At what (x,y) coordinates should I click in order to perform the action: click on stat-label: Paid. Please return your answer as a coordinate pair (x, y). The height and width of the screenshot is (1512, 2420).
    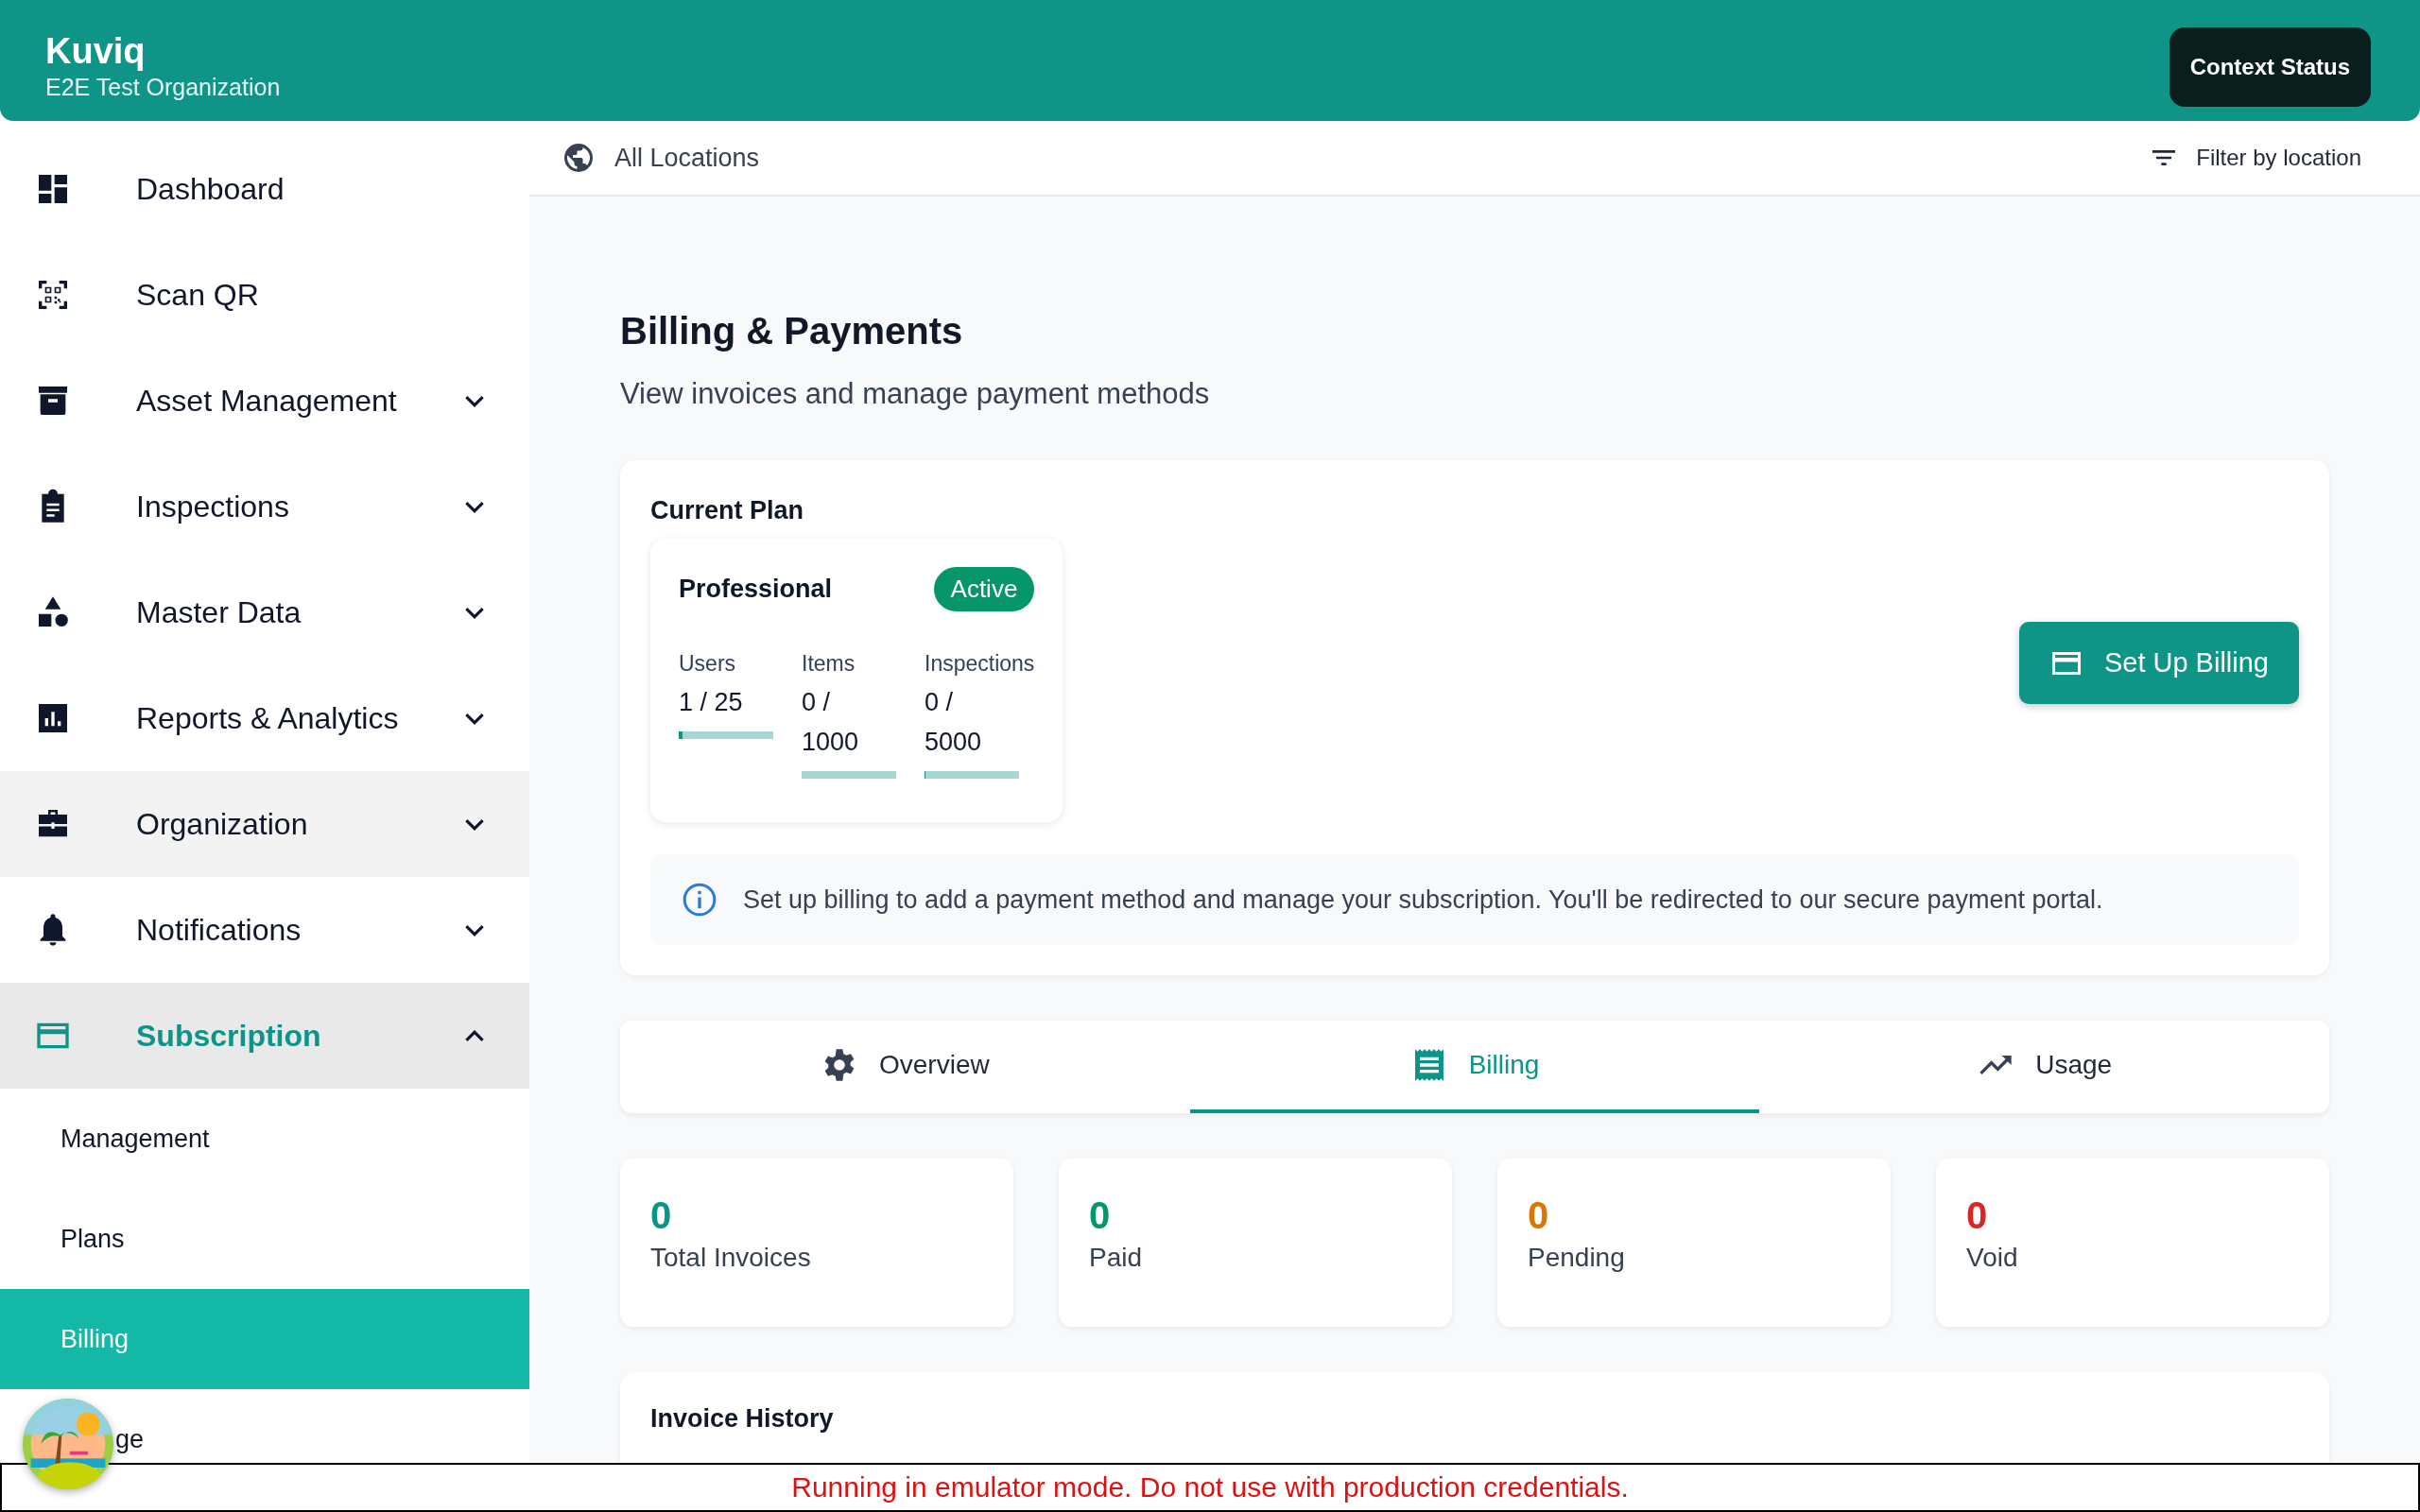
    Looking at the image, I should click on (1117, 1258).